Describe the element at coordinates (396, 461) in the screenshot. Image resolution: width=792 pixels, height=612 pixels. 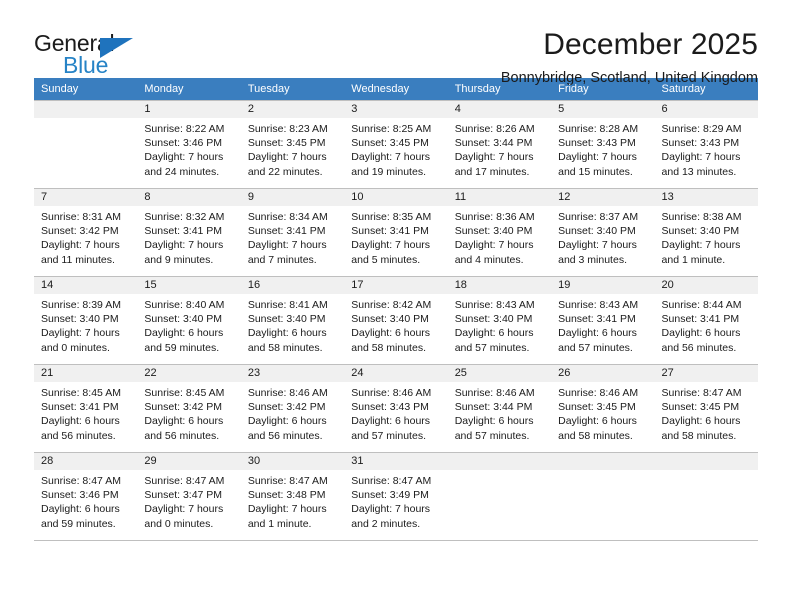
I see `day-number: 31` at that location.